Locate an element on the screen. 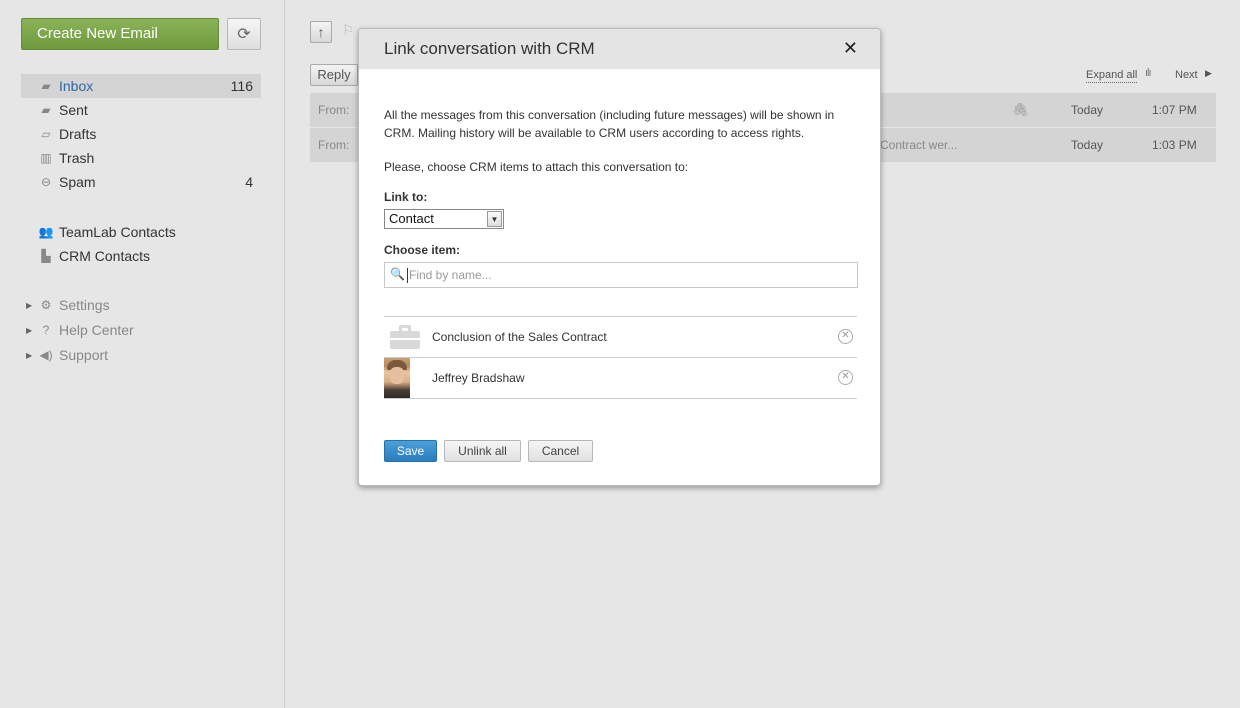 This screenshot has width=1240, height=708. linked-item-name: Jeffrey Bradshaw is located at coordinates (478, 378).